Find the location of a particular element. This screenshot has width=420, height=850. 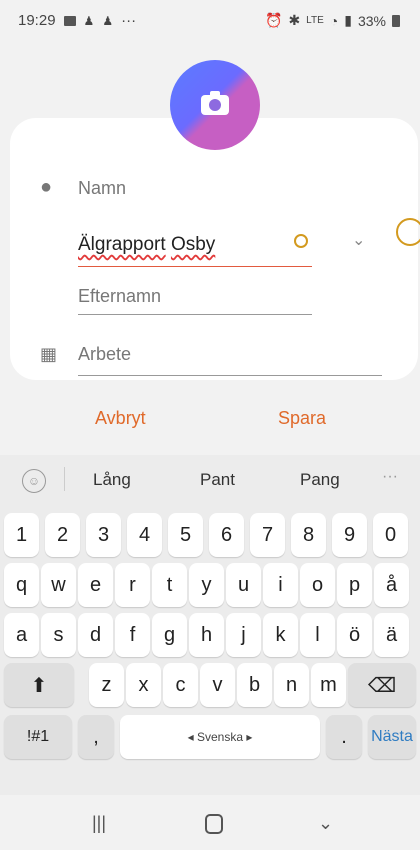

key-k: k is located at coordinates (280, 635).